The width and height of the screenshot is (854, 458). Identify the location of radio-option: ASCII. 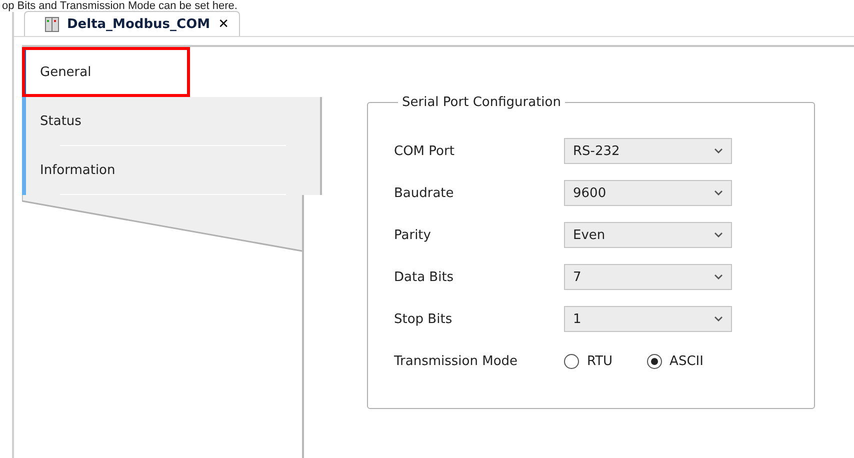
(675, 361).